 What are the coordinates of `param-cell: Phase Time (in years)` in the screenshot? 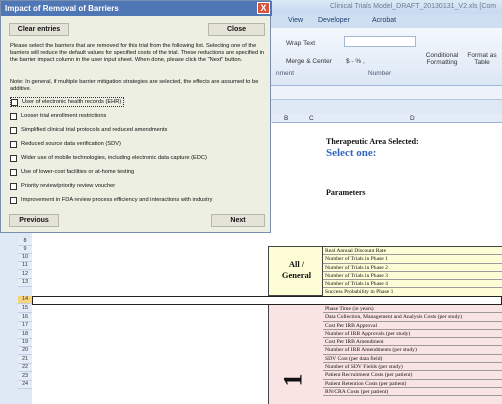 It's located at (412, 309).